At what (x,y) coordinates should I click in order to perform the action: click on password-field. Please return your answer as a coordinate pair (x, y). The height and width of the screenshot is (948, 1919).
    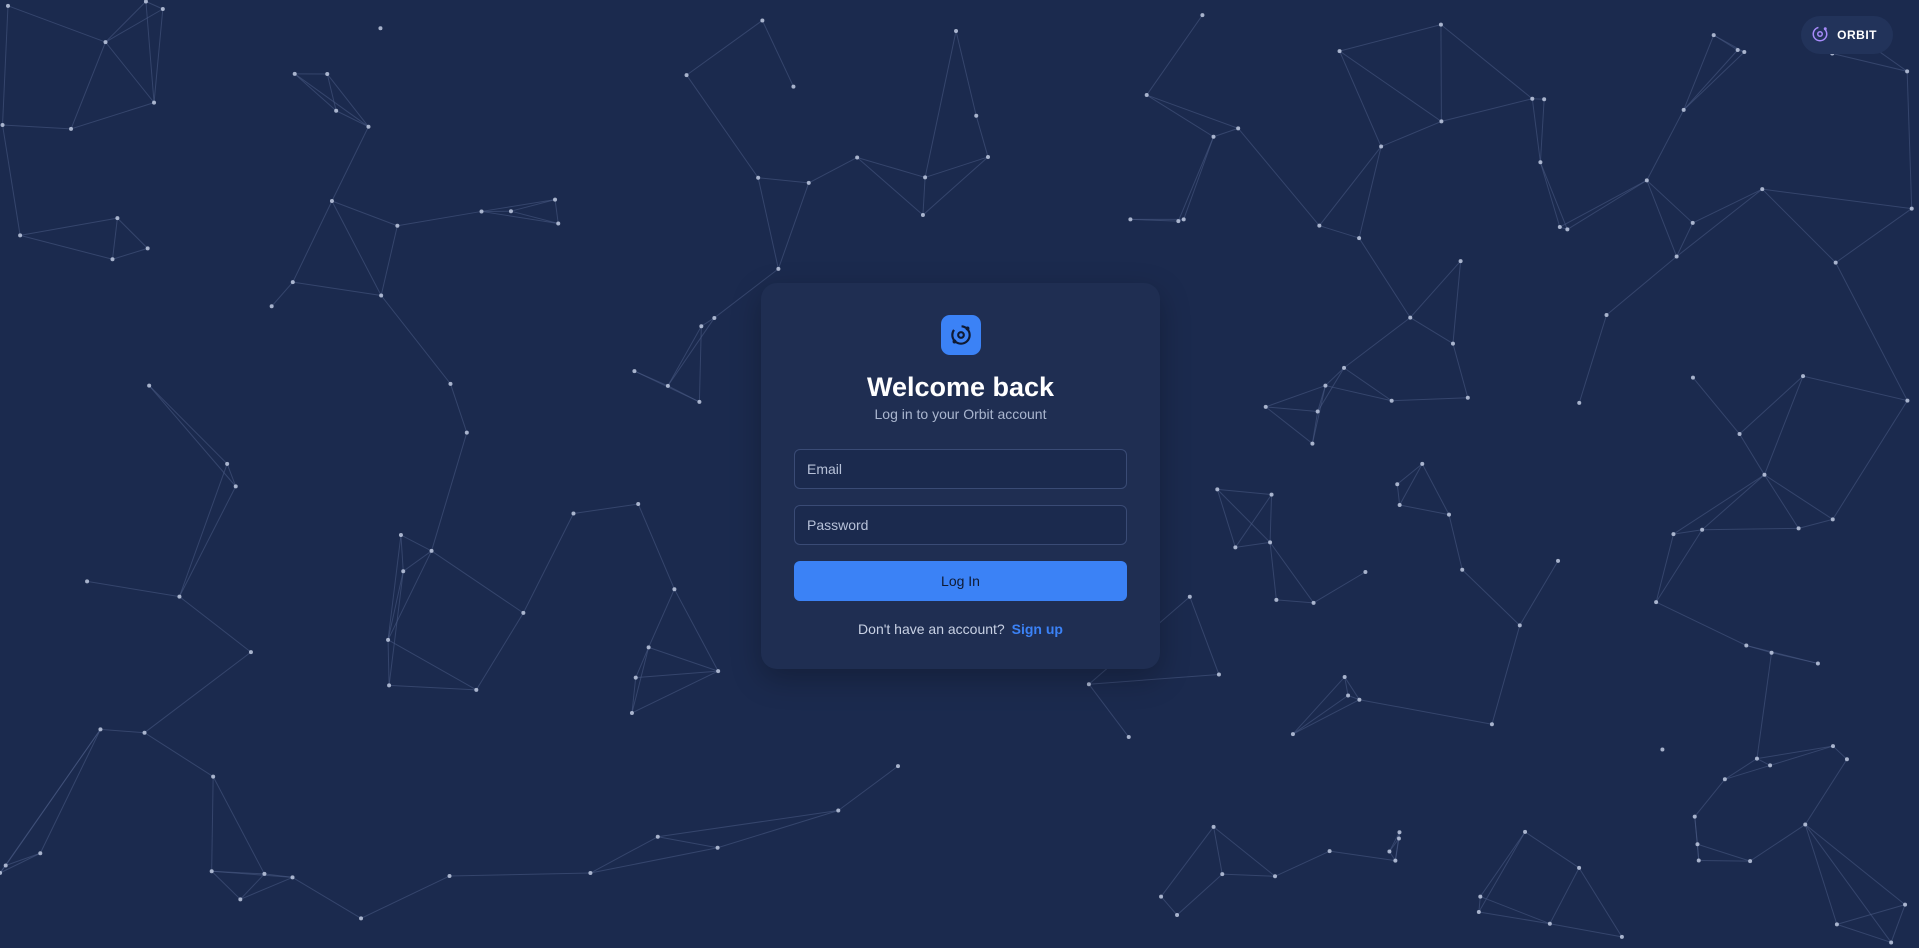
    Looking at the image, I should click on (960, 525).